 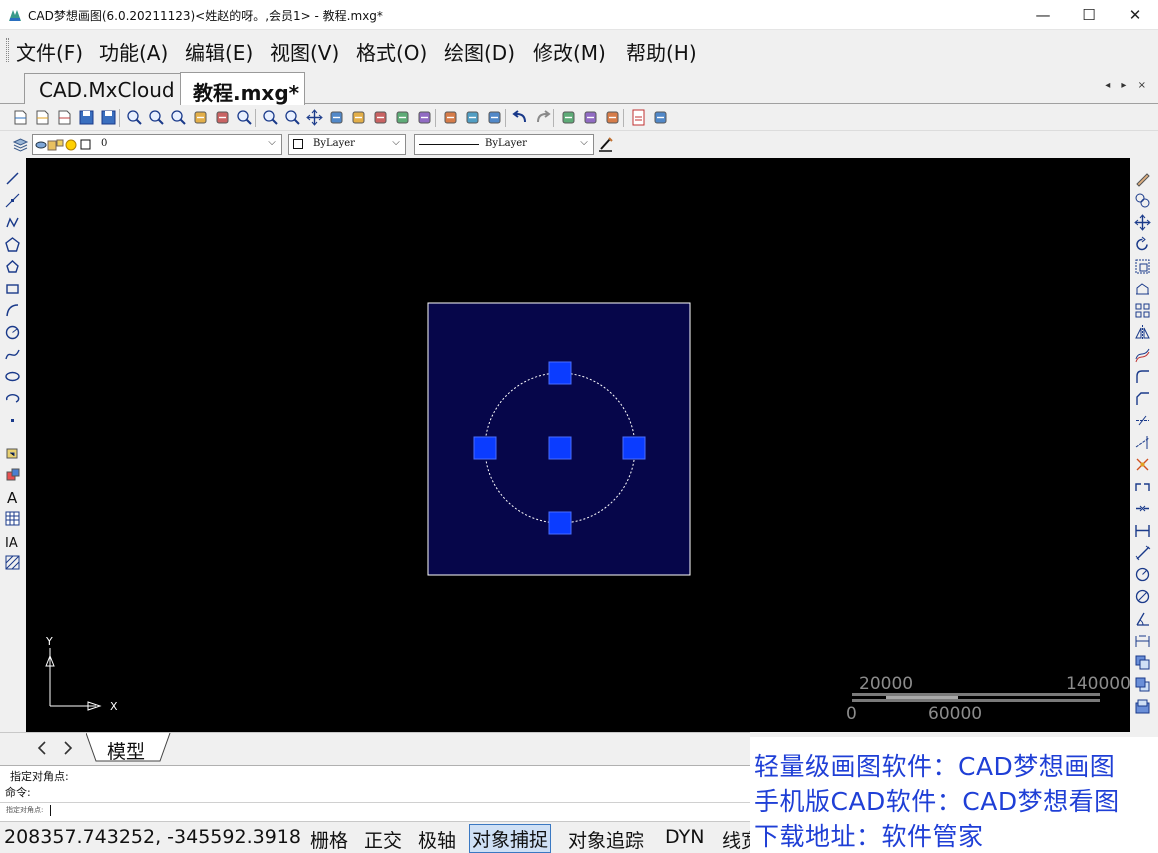 I want to click on array-icon, so click(x=1142, y=310).